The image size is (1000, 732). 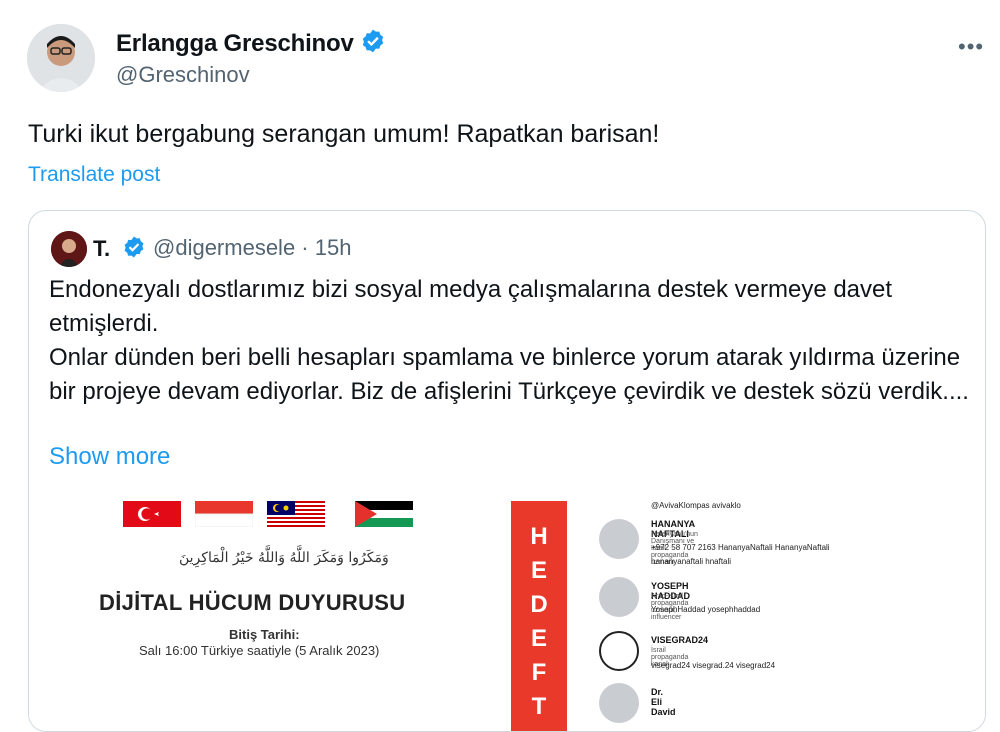 What do you see at coordinates (384, 514) in the screenshot?
I see `palestine-flag-icon` at bounding box center [384, 514].